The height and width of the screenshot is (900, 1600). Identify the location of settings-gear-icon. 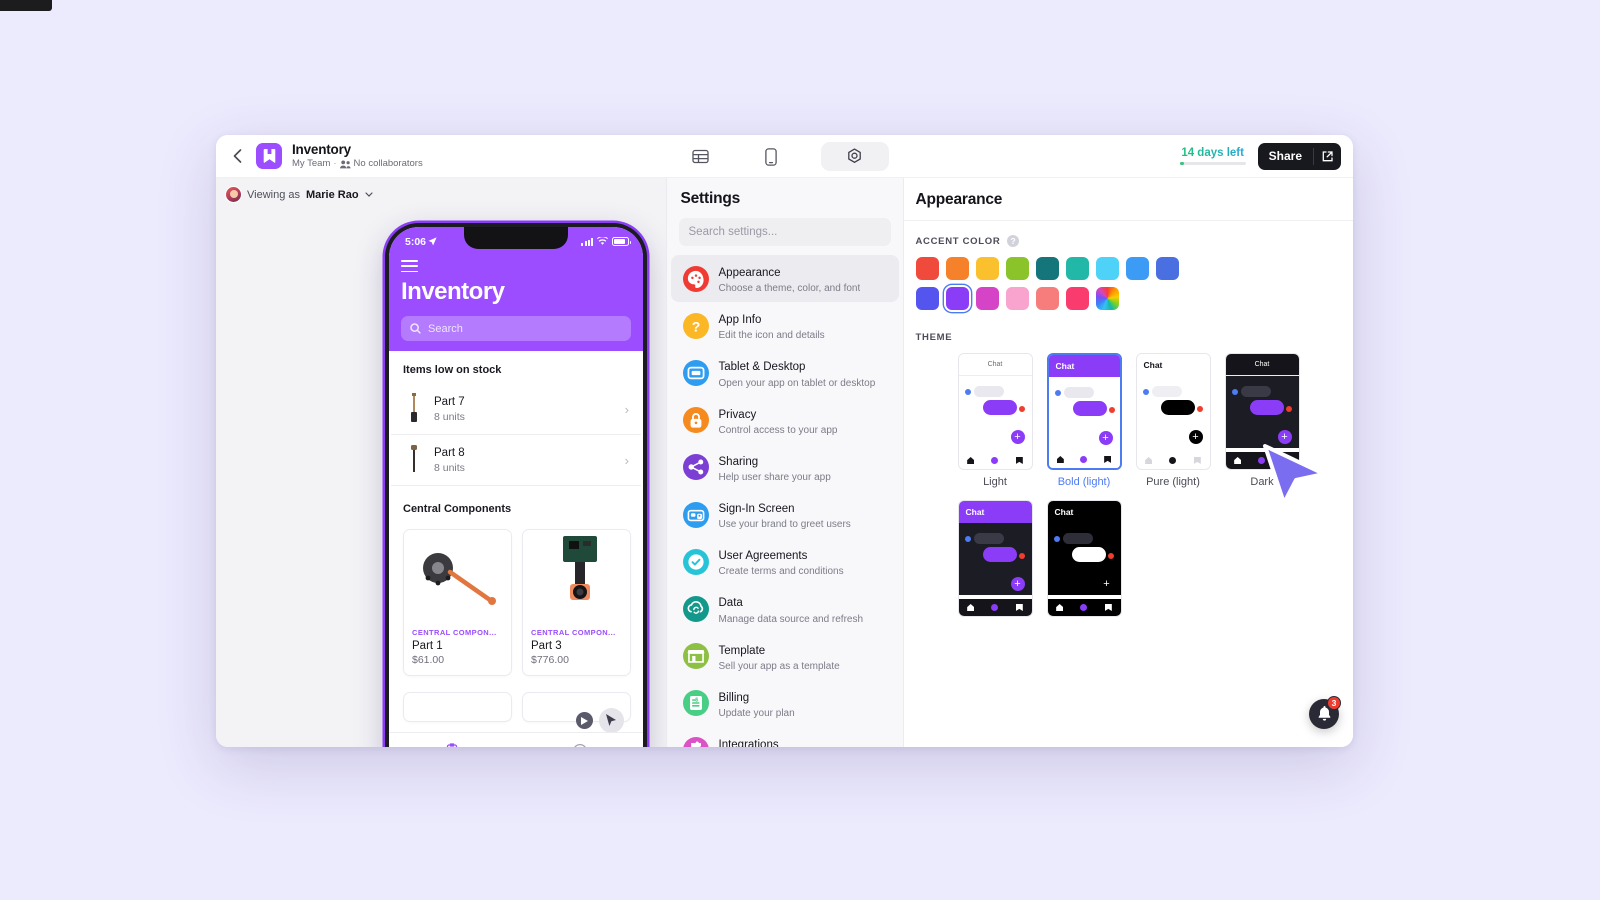
(854, 156).